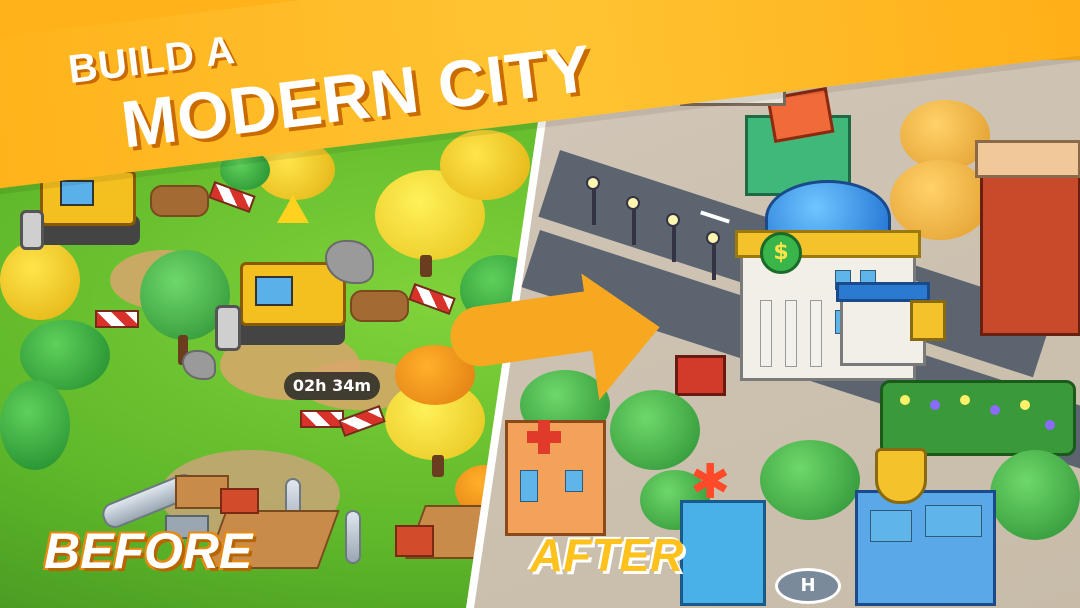 This screenshot has height=608, width=1080. Describe the element at coordinates (1030, 248) in the screenshot. I see `shop-building` at that location.